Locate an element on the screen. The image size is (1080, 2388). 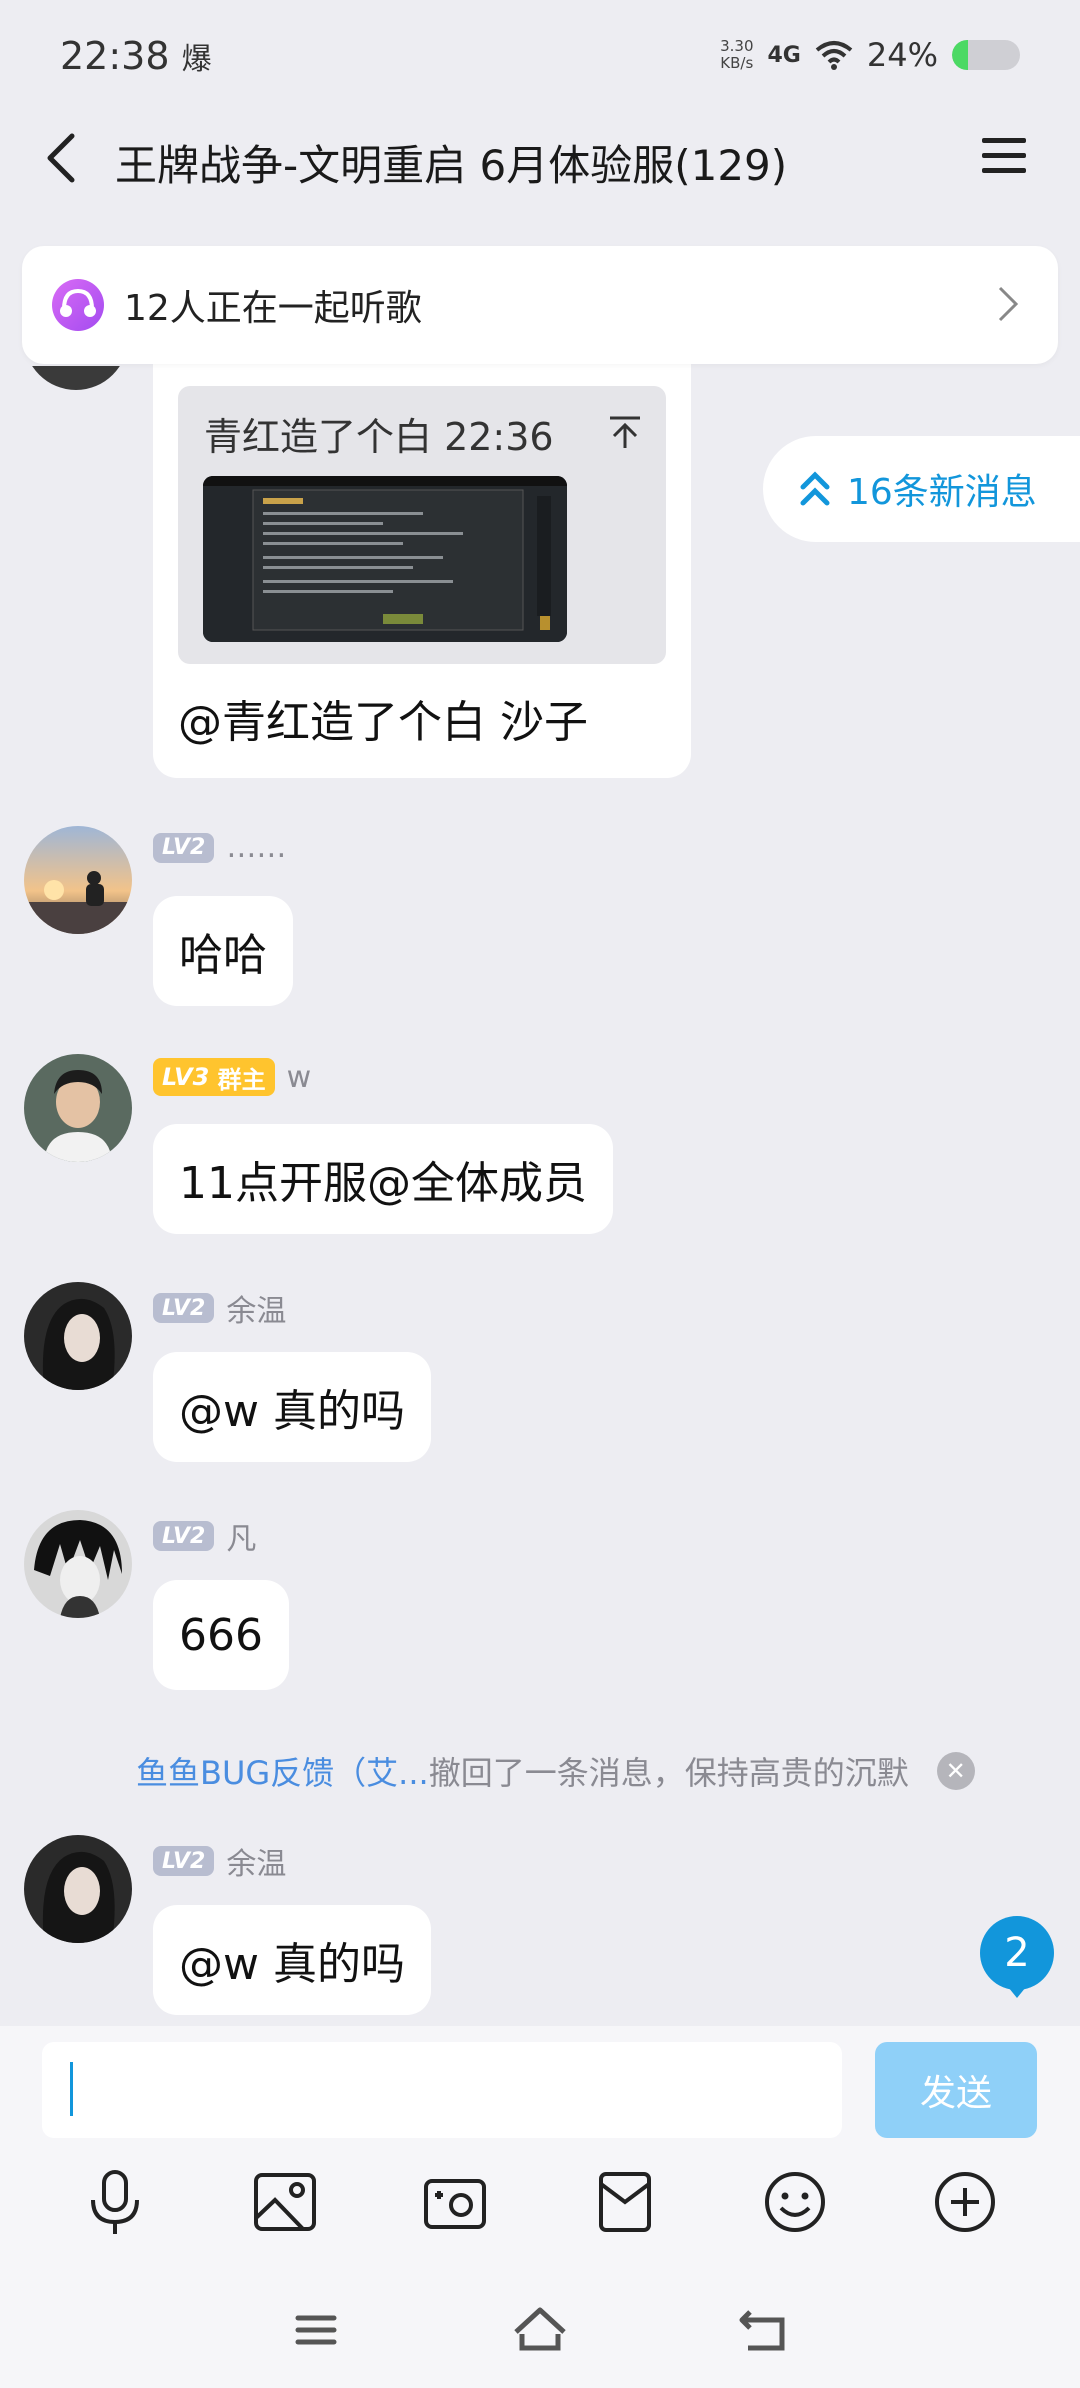
headphones-icon is located at coordinates (78, 305).